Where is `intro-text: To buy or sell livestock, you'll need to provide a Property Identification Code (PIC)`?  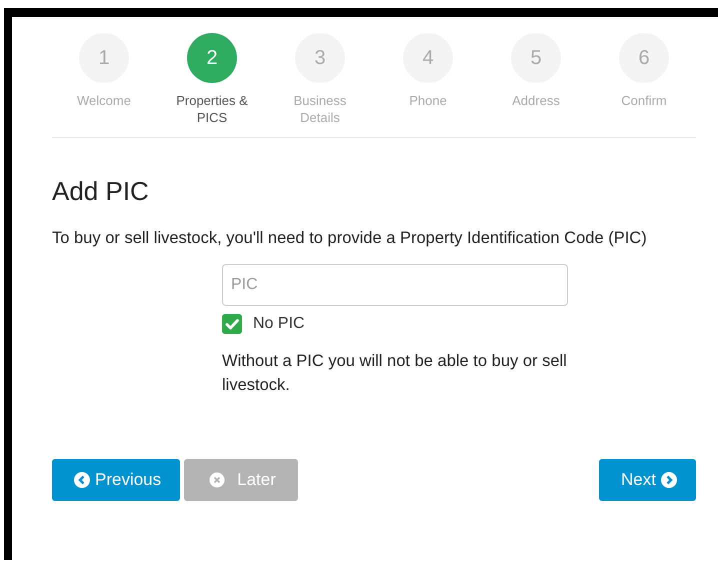 intro-text: To buy or sell livestock, you'll need to provide a Property Identification Code (PIC) is located at coordinates (350, 238).